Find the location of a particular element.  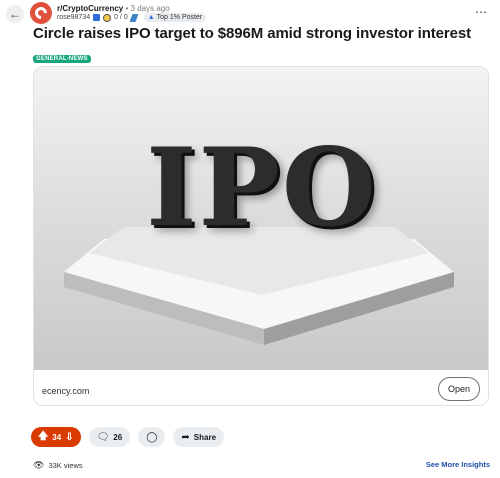

post-actions: 🡅 34 ⇩ 🗨 26 ◯ ➦ Share is located at coordinates (128, 437).